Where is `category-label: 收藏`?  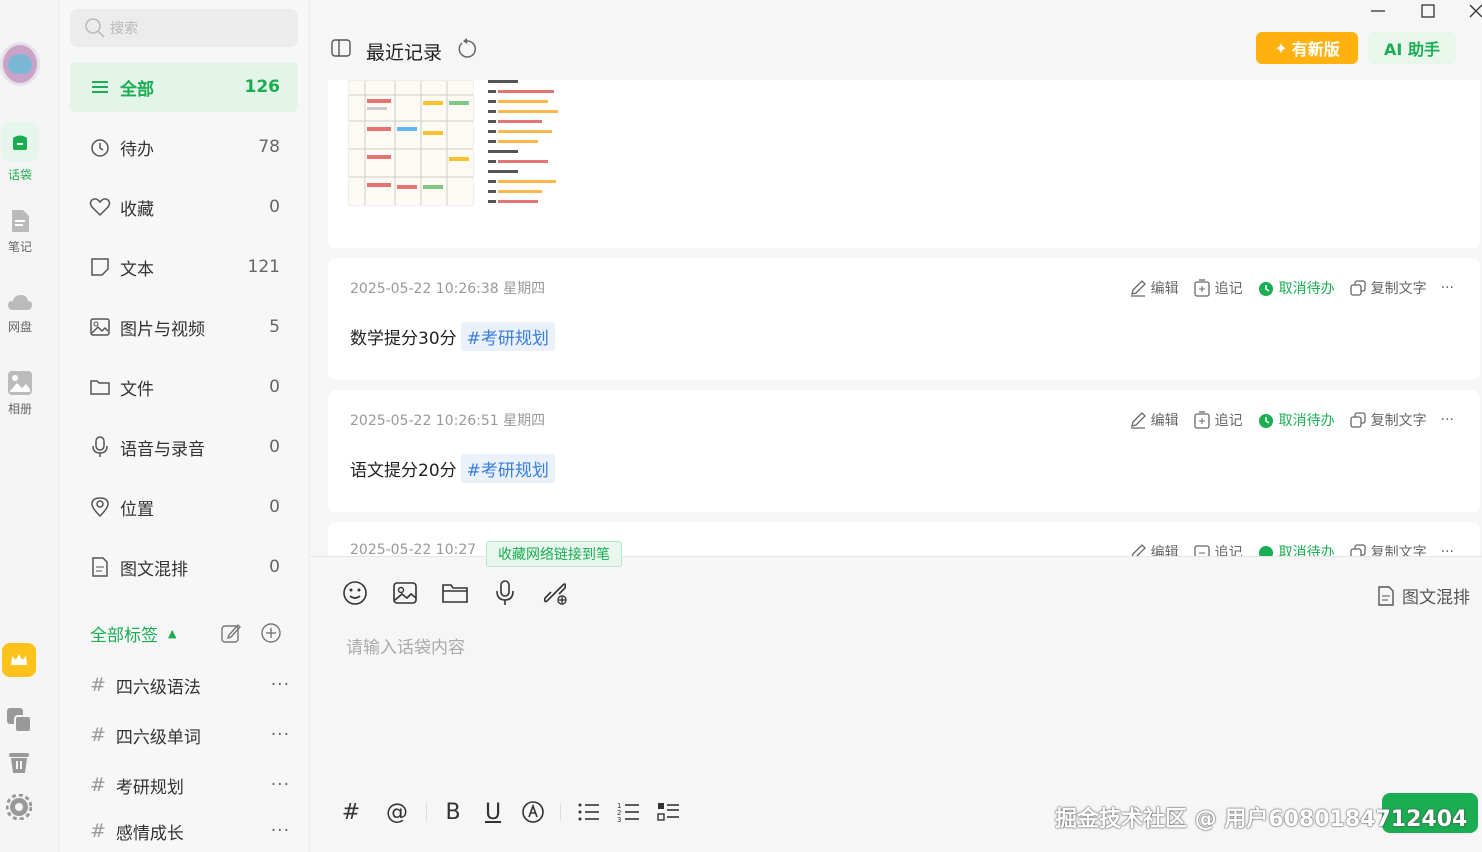 category-label: 收藏 is located at coordinates (137, 209).